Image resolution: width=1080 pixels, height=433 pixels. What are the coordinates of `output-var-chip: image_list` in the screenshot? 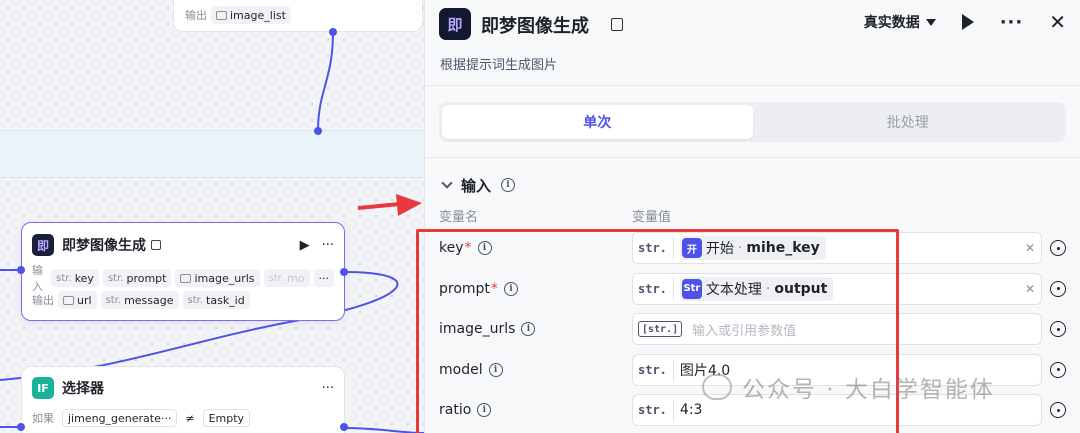 It's located at (251, 15).